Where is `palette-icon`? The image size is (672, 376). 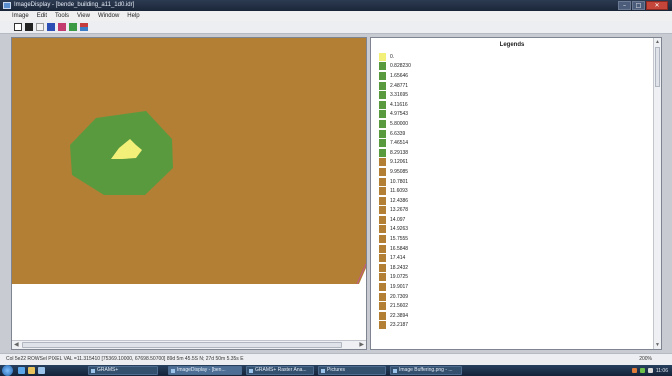
palette-icon is located at coordinates (84, 27).